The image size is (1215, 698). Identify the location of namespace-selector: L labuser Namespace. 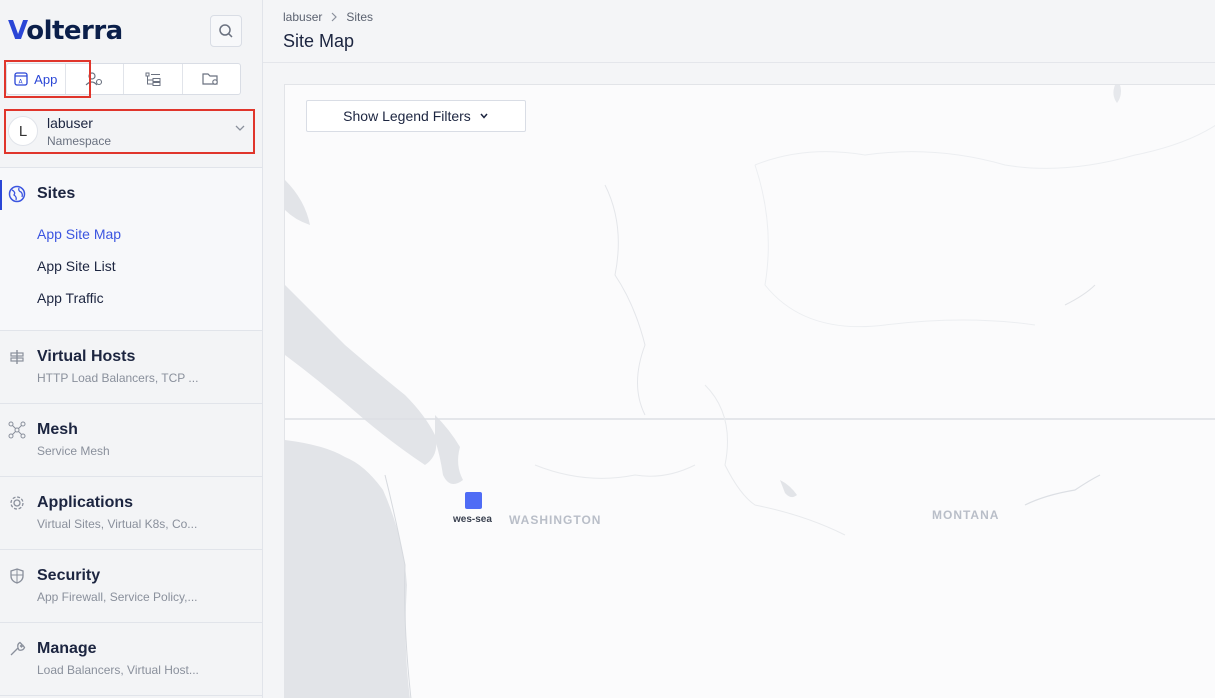
(129, 131).